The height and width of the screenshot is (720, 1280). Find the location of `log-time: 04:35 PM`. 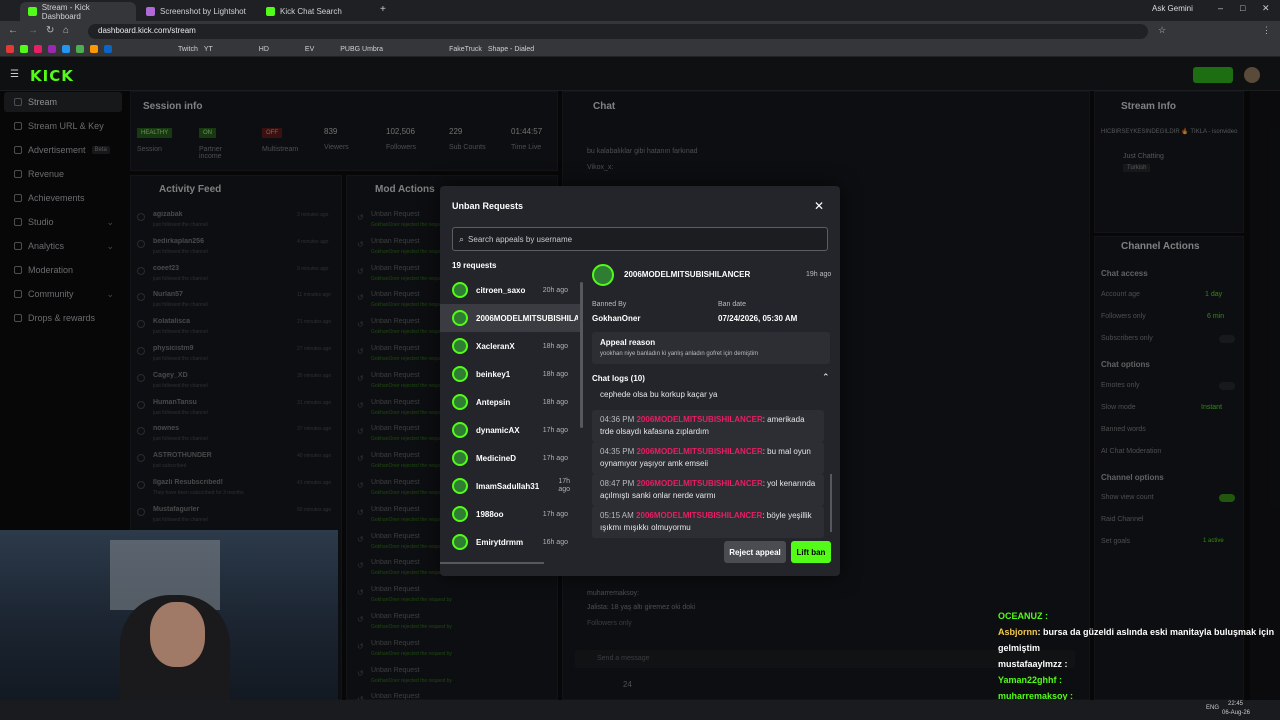

log-time: 04:35 PM is located at coordinates (617, 451).